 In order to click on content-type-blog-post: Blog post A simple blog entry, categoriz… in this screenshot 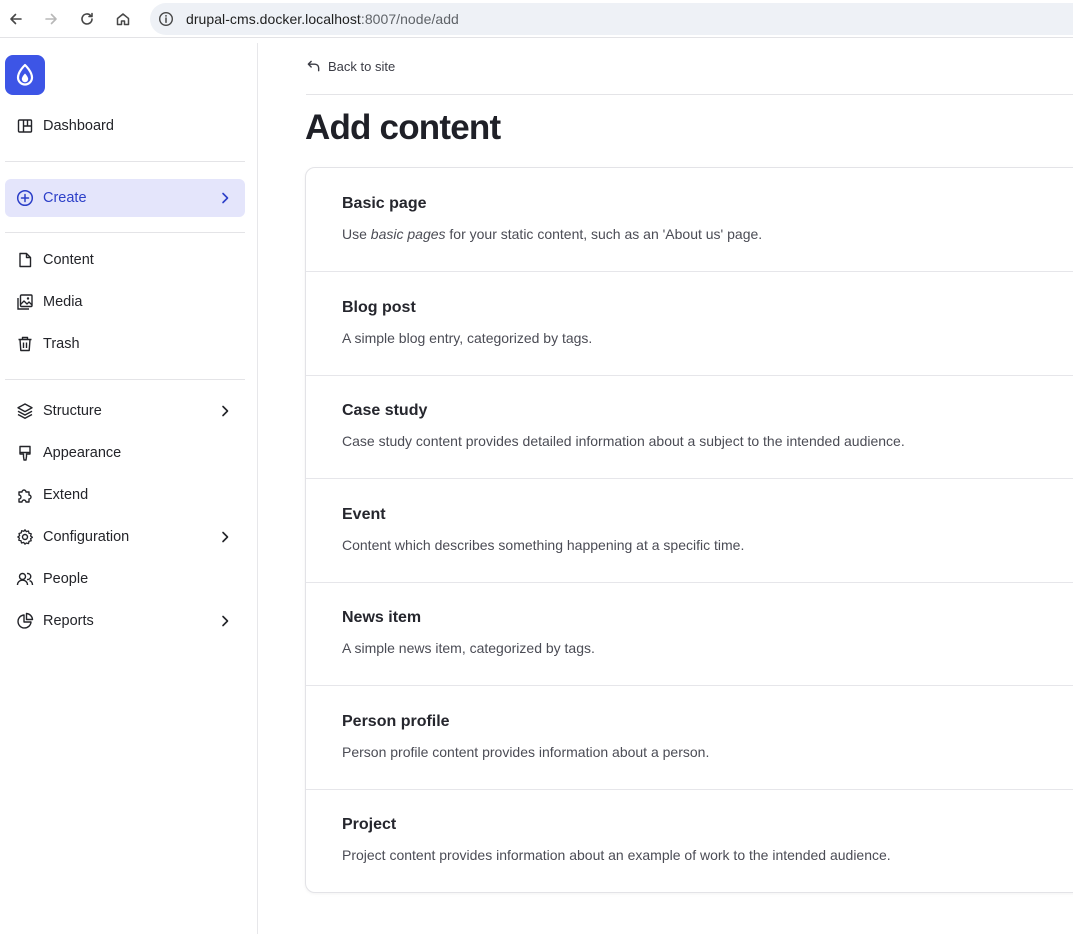, I will do `click(689, 324)`.